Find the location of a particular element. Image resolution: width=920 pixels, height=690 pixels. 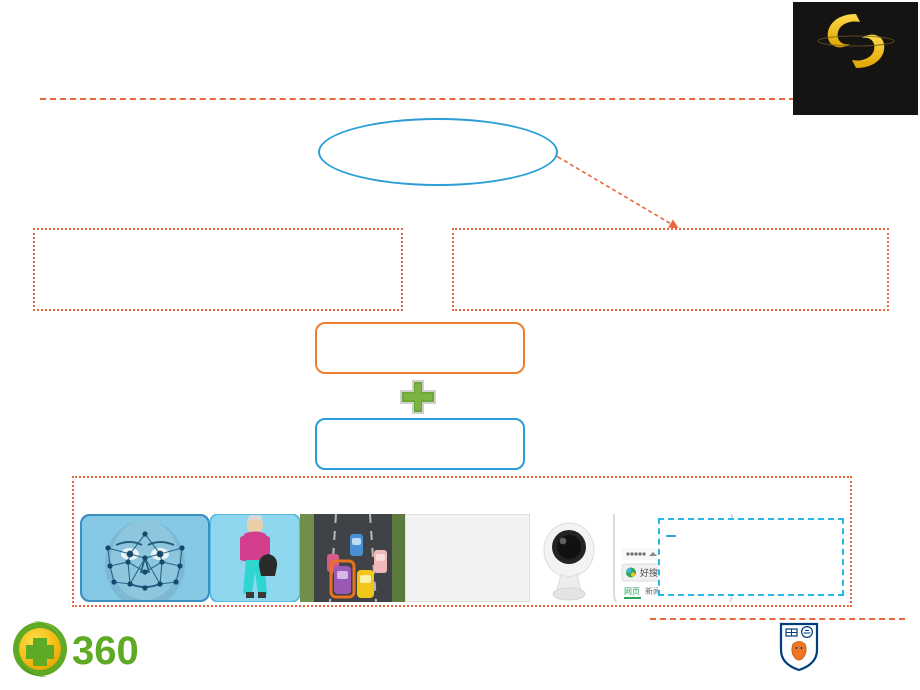

xinzhiyuan-ai-era-logo is located at coordinates (855, 58).